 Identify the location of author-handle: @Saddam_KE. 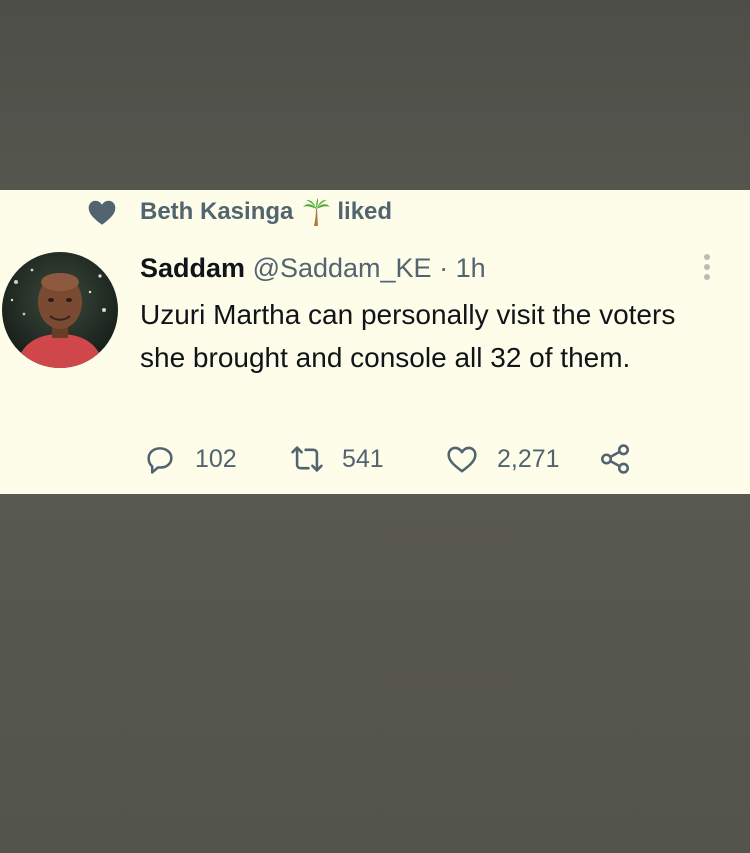
(342, 268).